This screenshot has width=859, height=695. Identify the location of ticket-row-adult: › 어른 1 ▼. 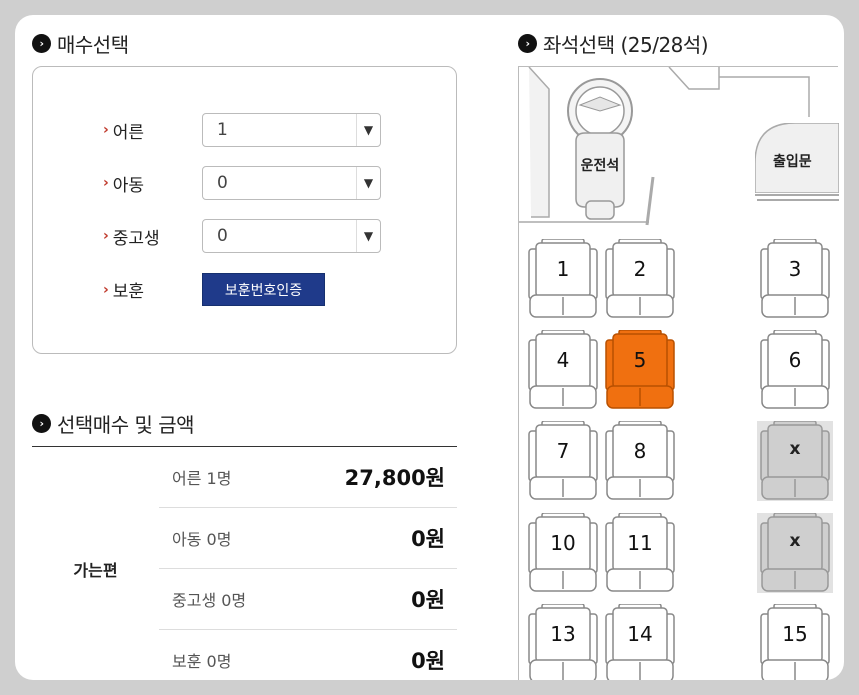
(242, 130).